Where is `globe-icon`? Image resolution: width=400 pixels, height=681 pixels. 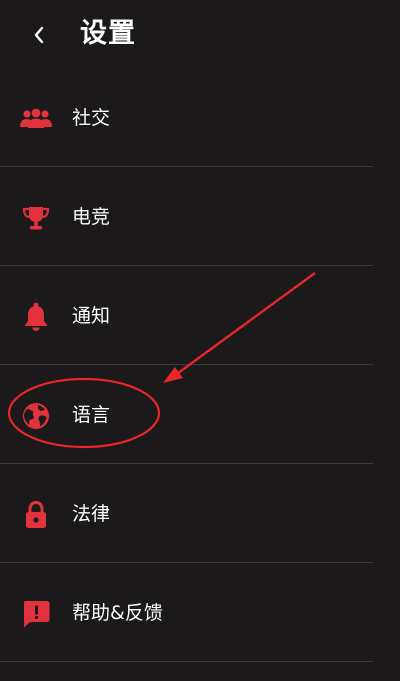
globe-icon is located at coordinates (36, 416).